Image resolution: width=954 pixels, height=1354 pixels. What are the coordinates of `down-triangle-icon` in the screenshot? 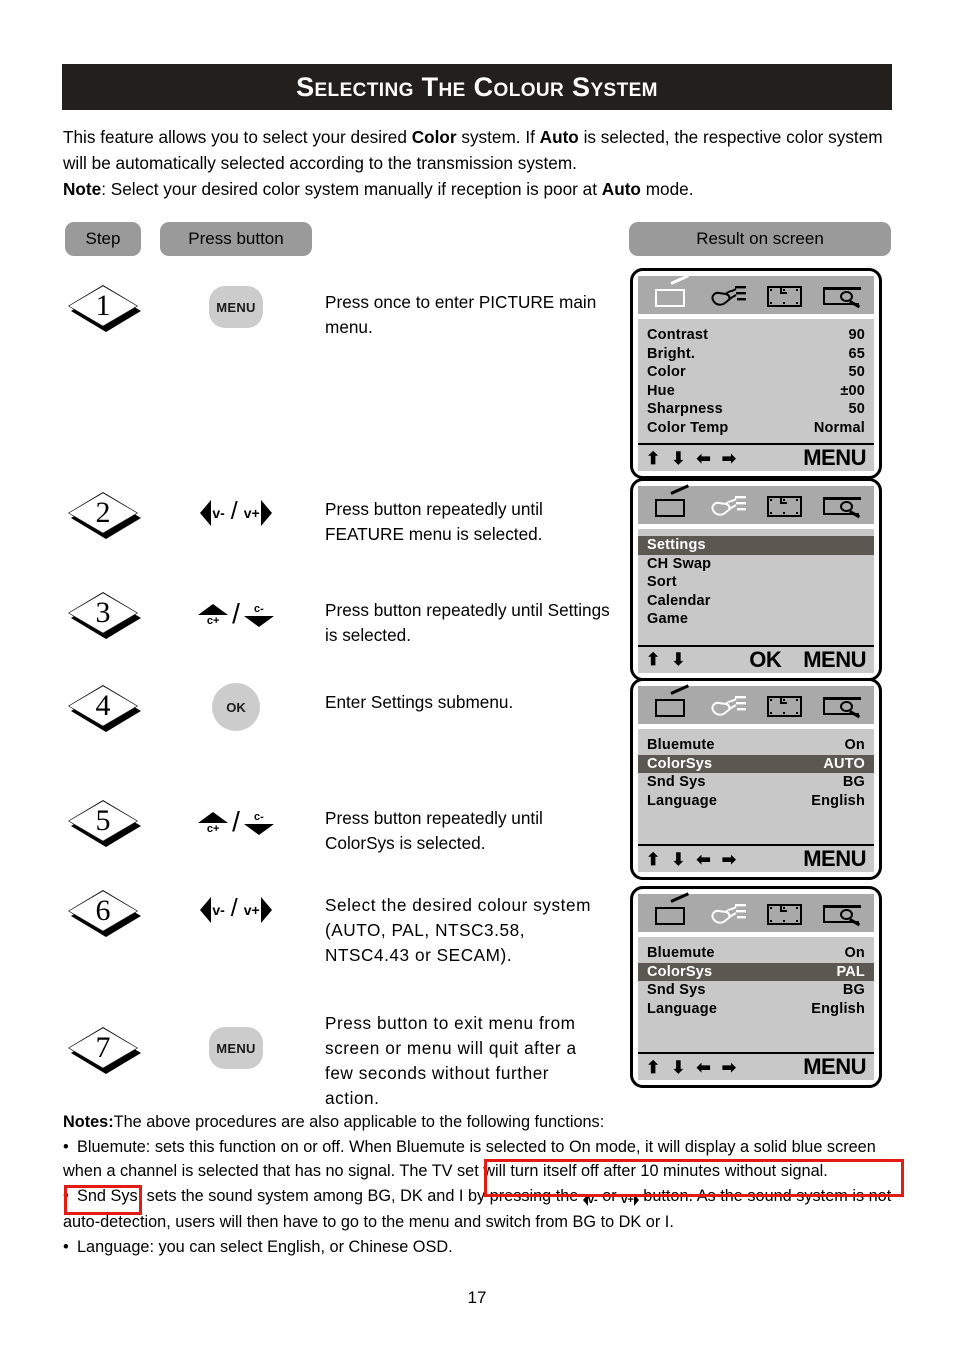 It's located at (258, 829).